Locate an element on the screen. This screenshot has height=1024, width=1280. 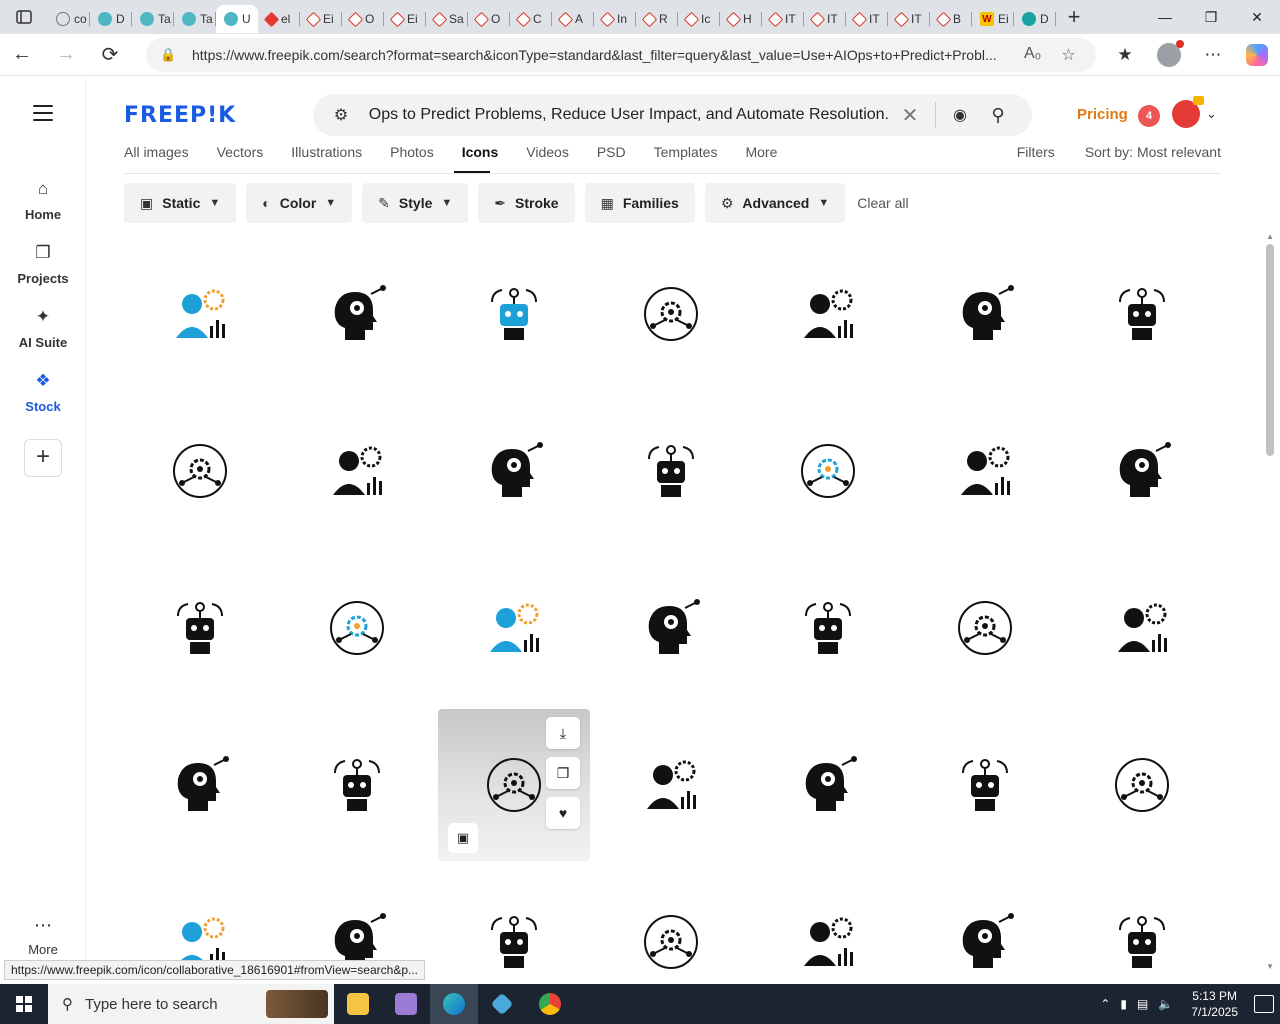
favorites-icon: ★ is located at coordinates (1125, 55).